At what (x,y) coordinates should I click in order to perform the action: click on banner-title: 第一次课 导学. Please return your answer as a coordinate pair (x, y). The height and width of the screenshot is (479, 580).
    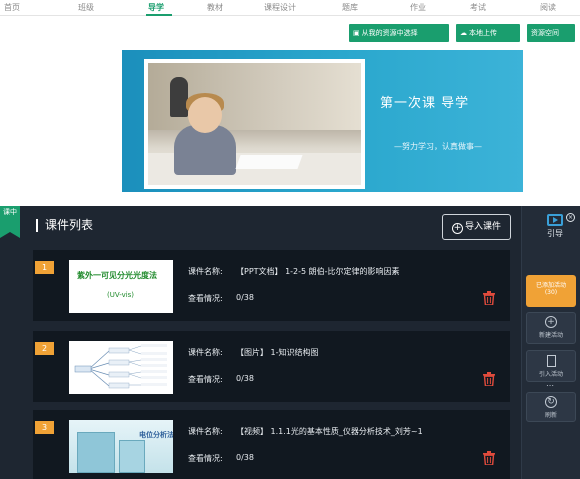
    Looking at the image, I should click on (425, 103).